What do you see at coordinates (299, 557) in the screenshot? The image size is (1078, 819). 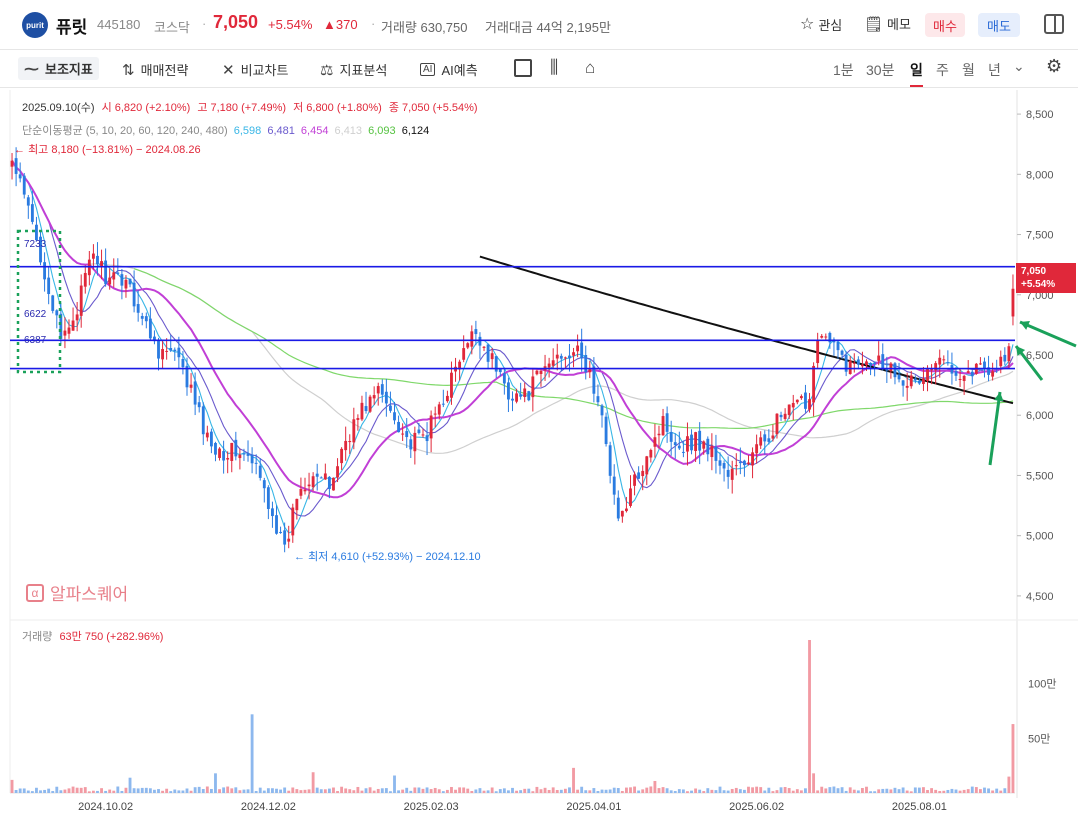 I see `arrow-left-icon: ←` at bounding box center [299, 557].